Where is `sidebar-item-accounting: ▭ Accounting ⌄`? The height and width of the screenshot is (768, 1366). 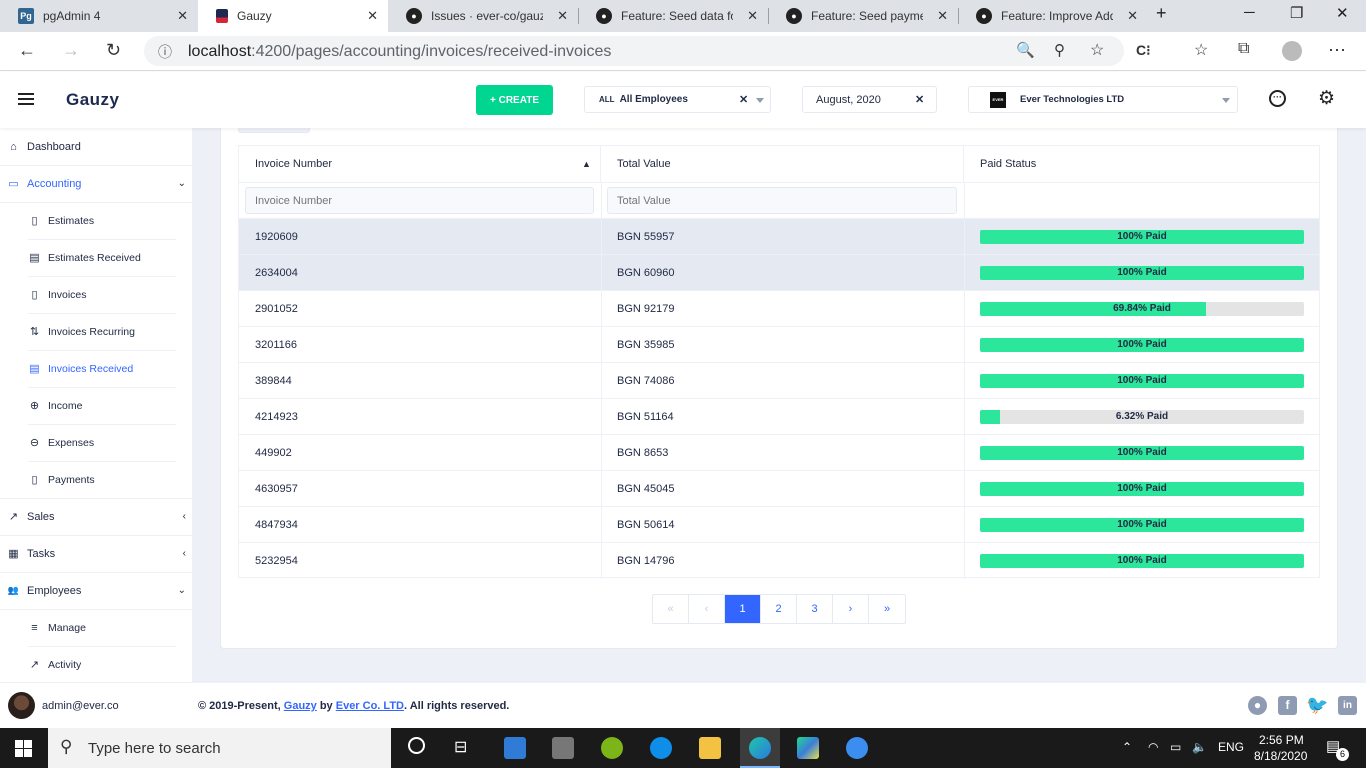 sidebar-item-accounting: ▭ Accounting ⌄ is located at coordinates (96, 183).